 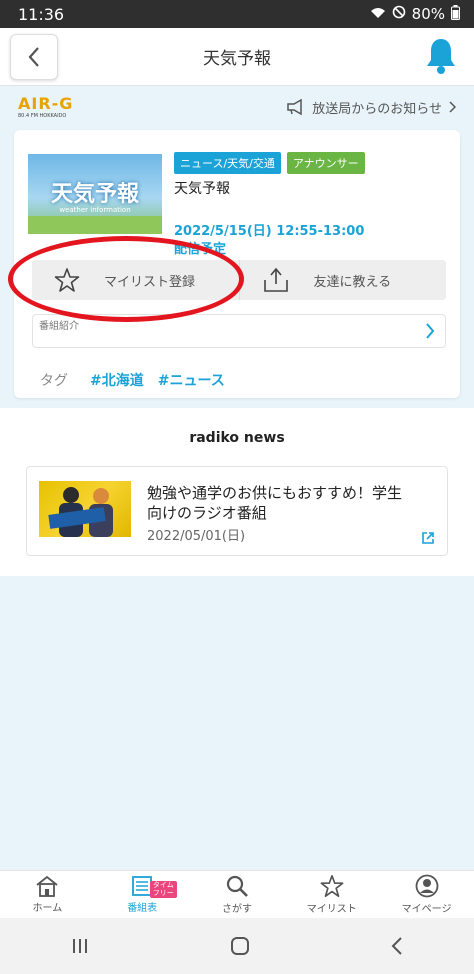 What do you see at coordinates (200, 249) in the screenshot?
I see `program-status: 配信予定` at bounding box center [200, 249].